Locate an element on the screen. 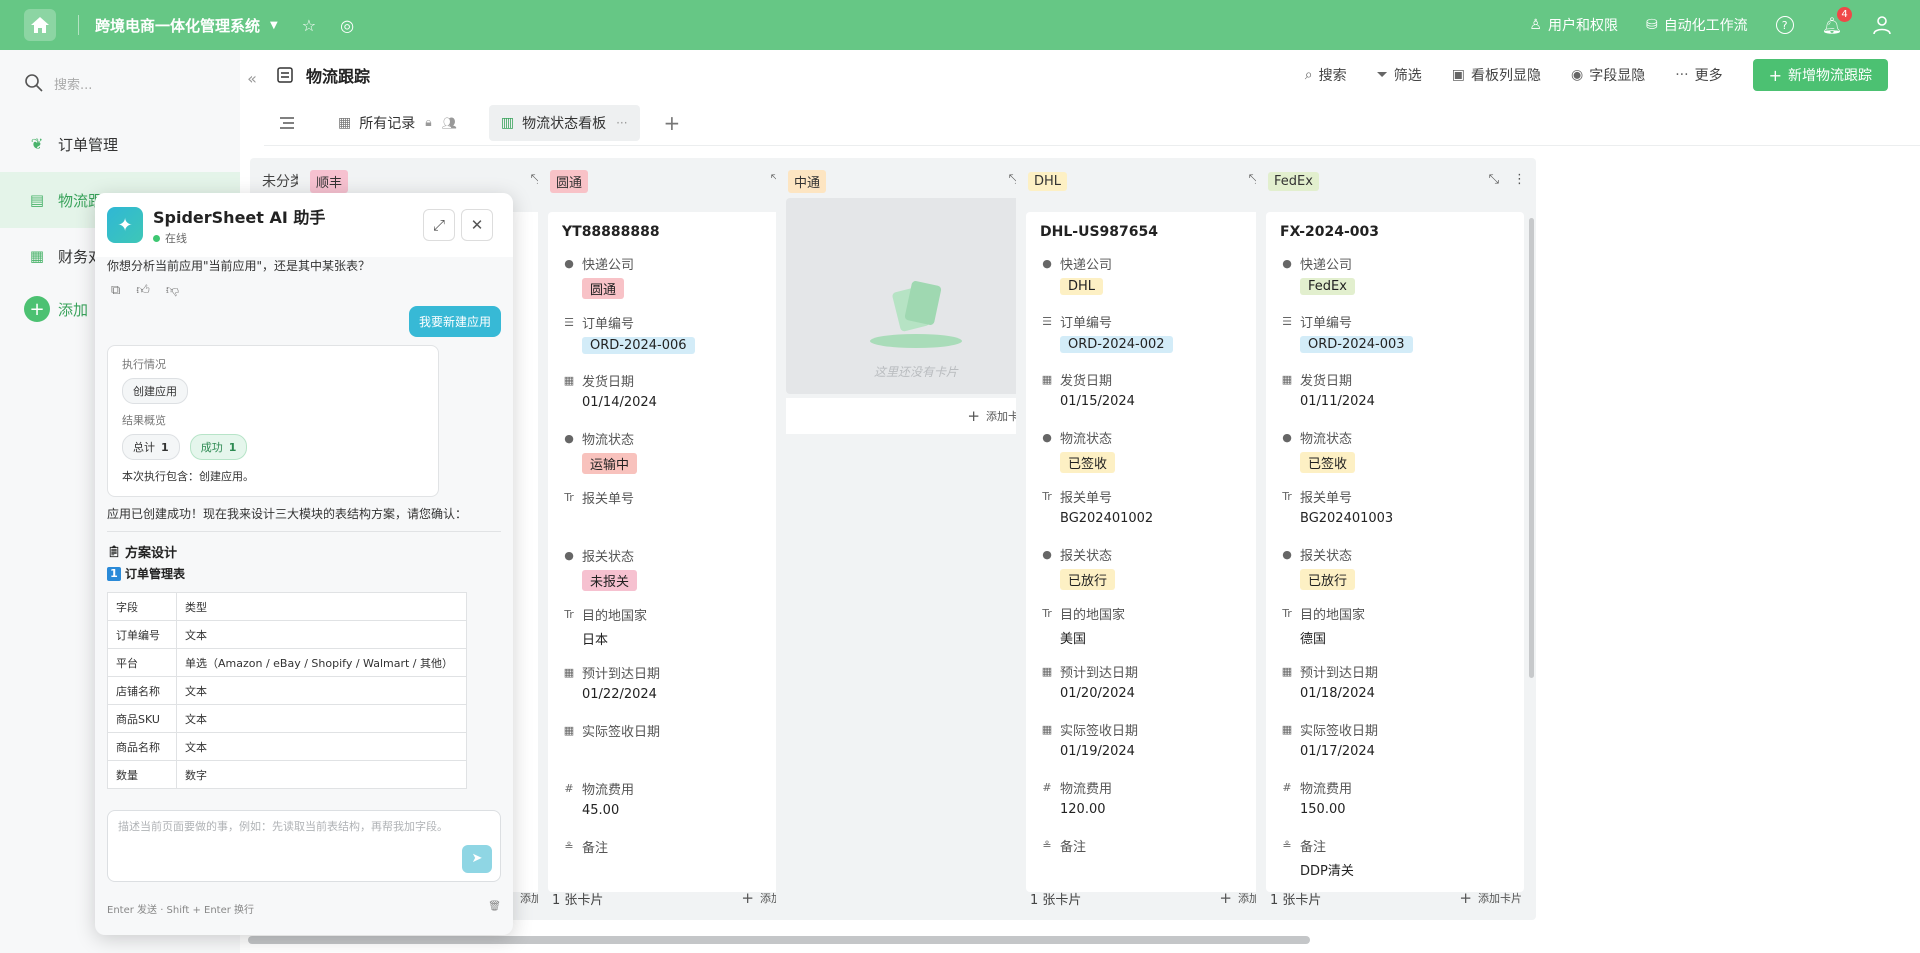  tab-all-records: ▦ 所有记录 🔒︎ 👥︎ is located at coordinates (397, 123).